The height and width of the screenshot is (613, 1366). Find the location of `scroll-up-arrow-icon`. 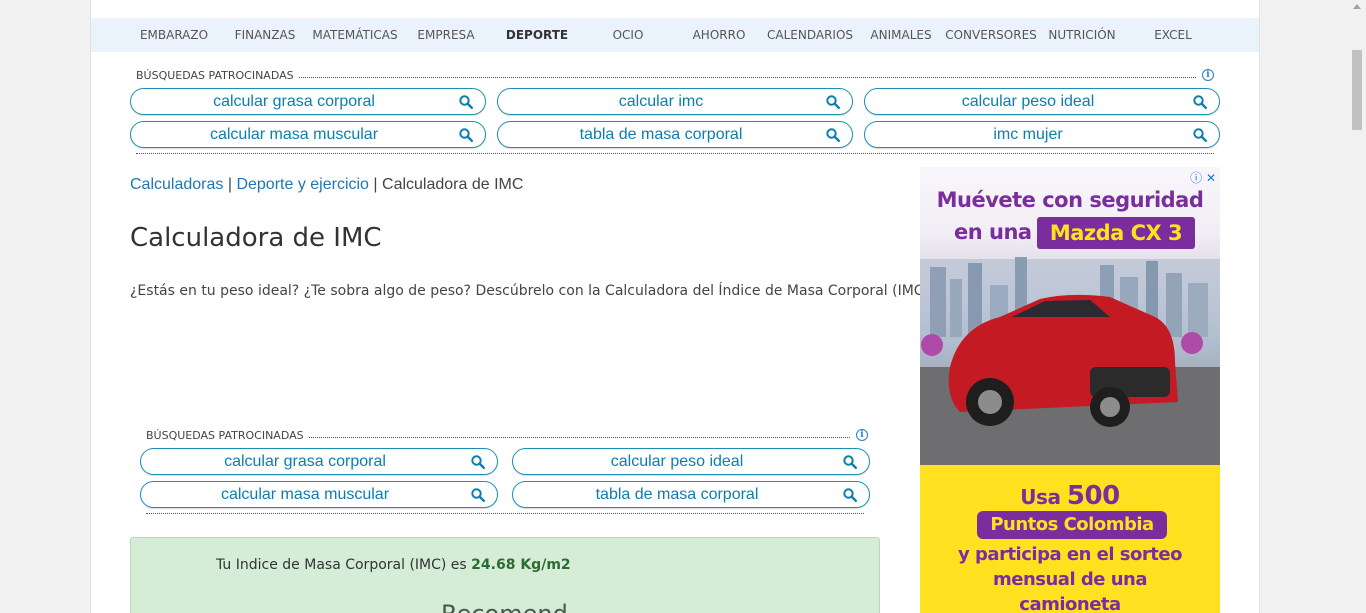

scroll-up-arrow-icon is located at coordinates (1357, 6).